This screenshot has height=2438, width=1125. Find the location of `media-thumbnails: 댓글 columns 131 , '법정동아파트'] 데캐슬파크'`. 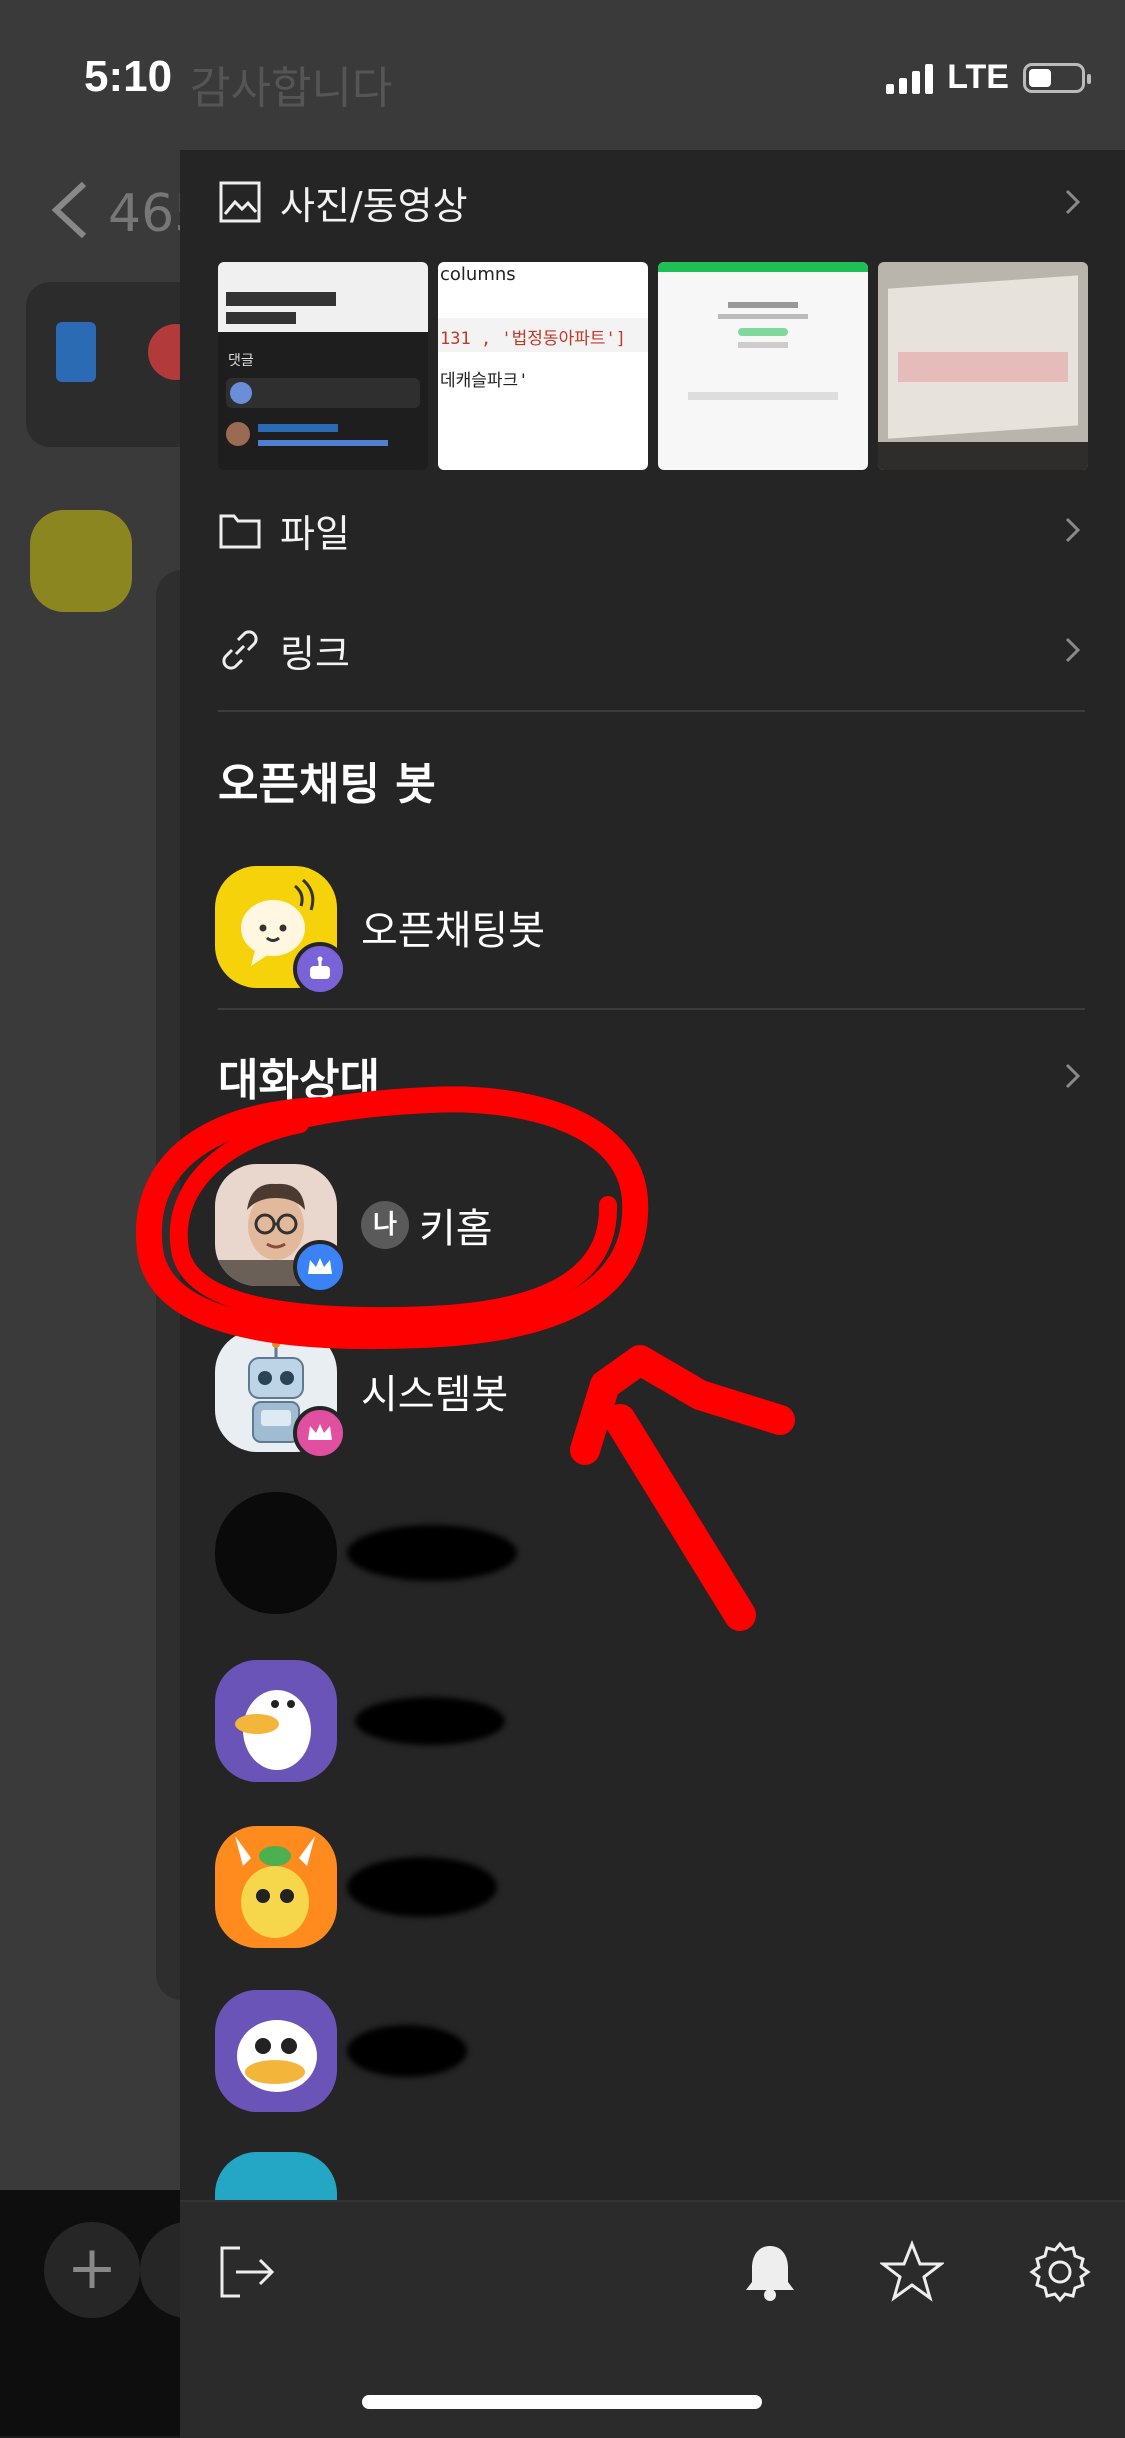

media-thumbnails: 댓글 columns 131 , '법정동아파트'] 데캐슬파크' is located at coordinates (653, 366).